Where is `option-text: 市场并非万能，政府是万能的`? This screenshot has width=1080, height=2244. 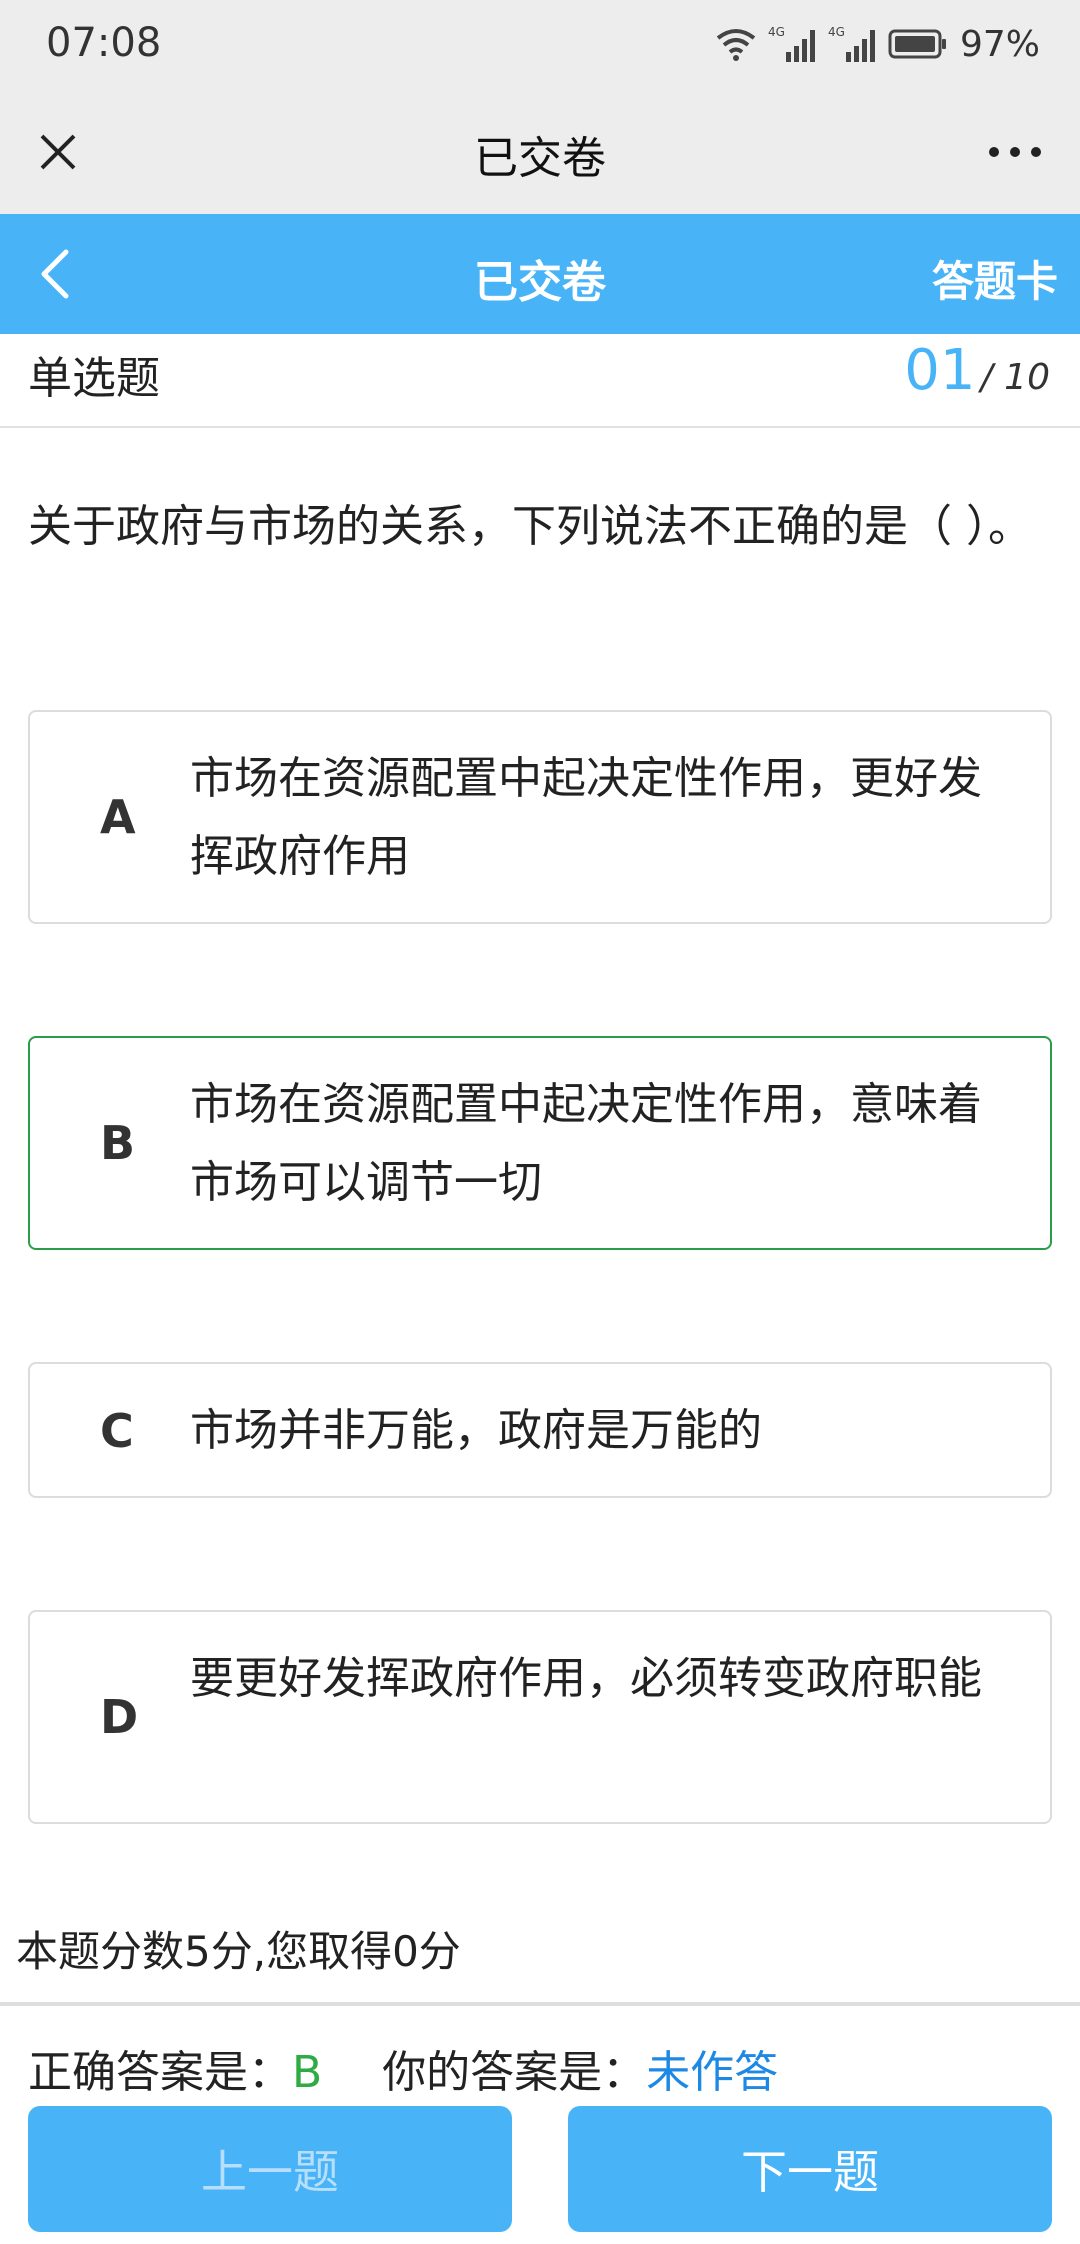
option-text: 市场并非万能，政府是万能的 is located at coordinates (476, 1430).